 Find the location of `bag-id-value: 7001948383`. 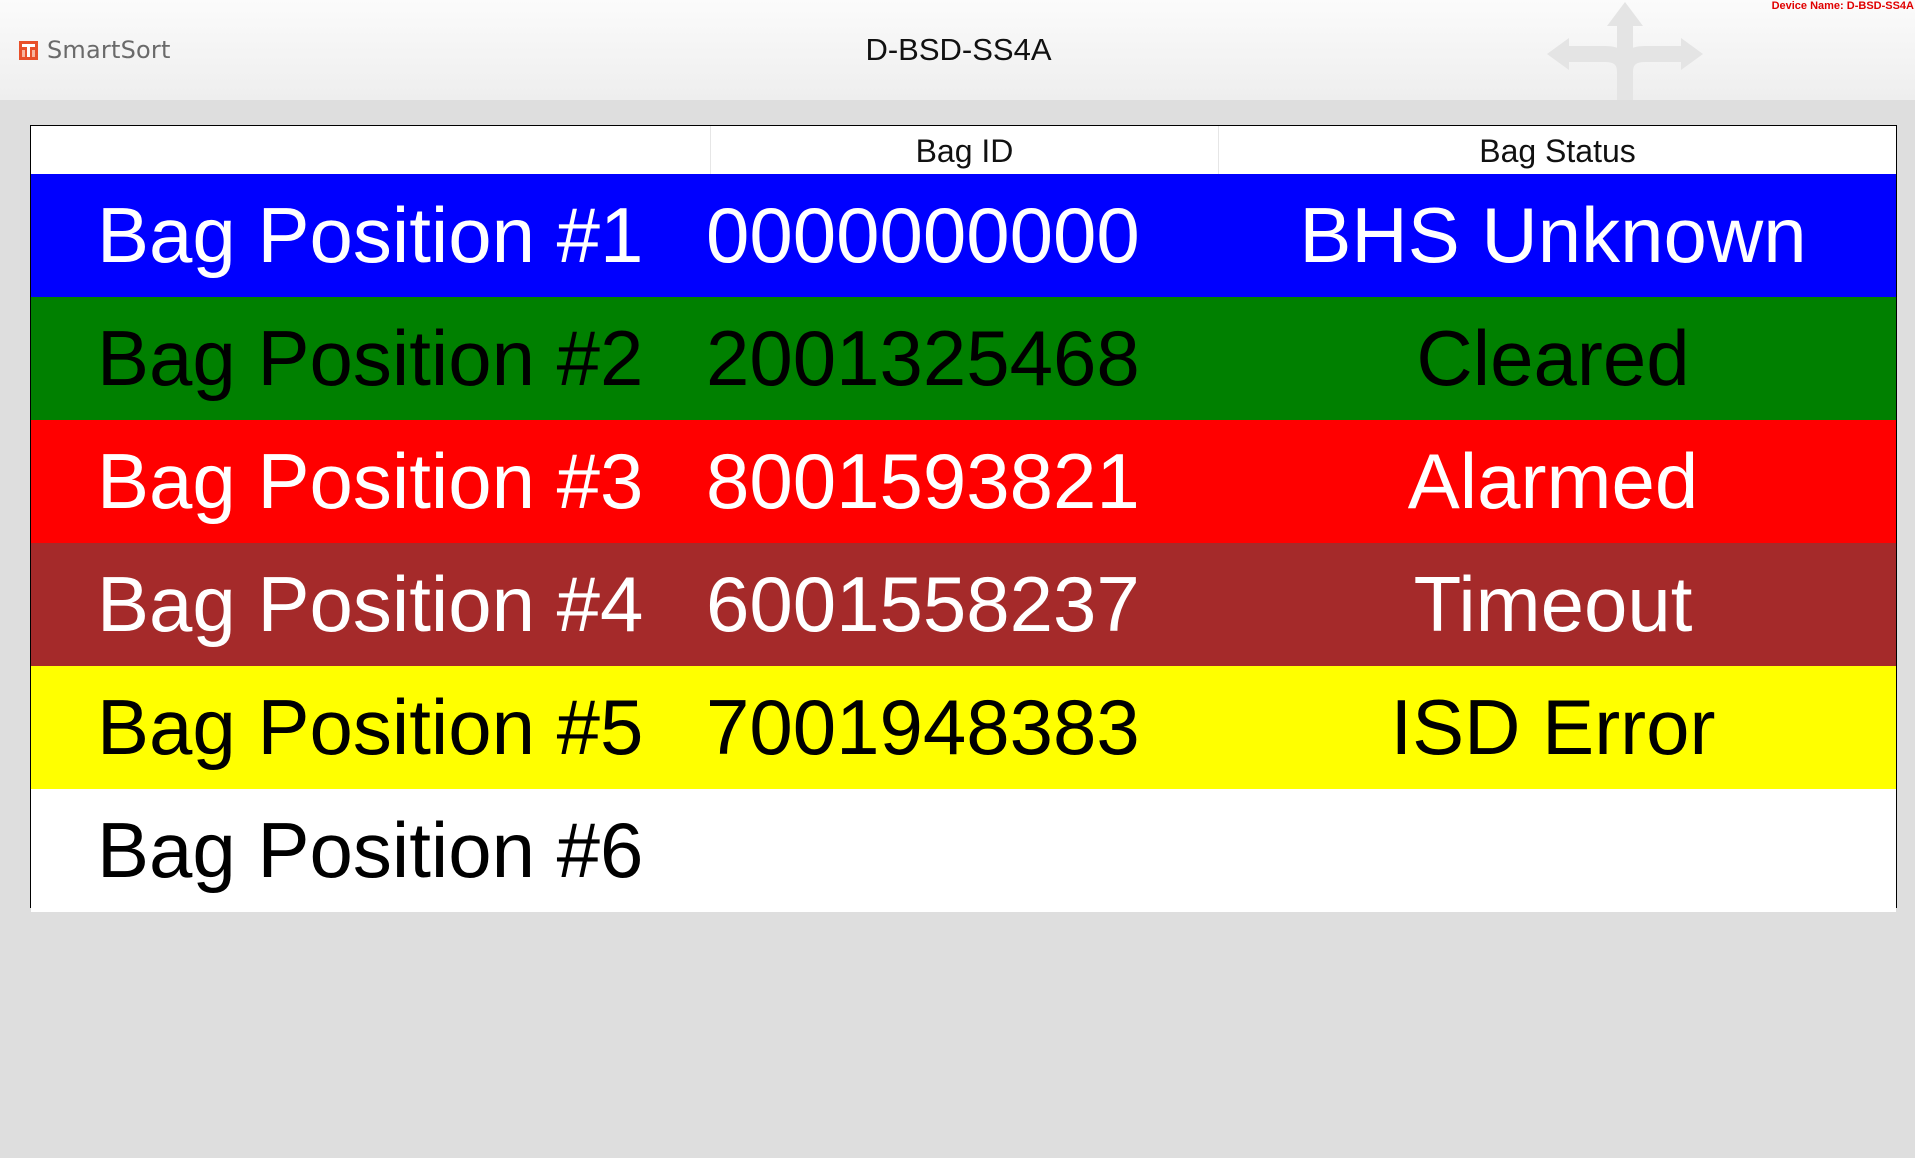

bag-id-value: 7001948383 is located at coordinates (923, 727).